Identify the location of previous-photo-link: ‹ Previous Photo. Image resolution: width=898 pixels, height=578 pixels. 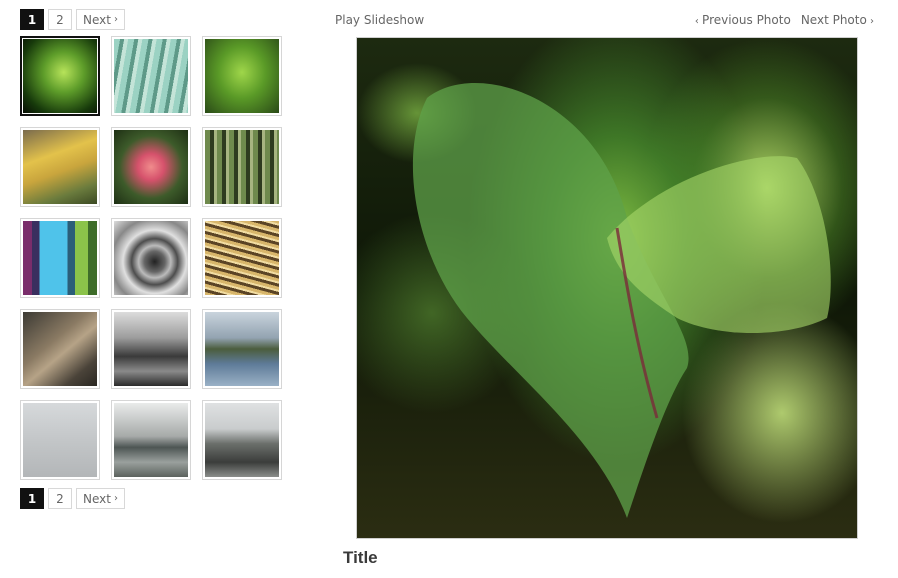
(743, 20).